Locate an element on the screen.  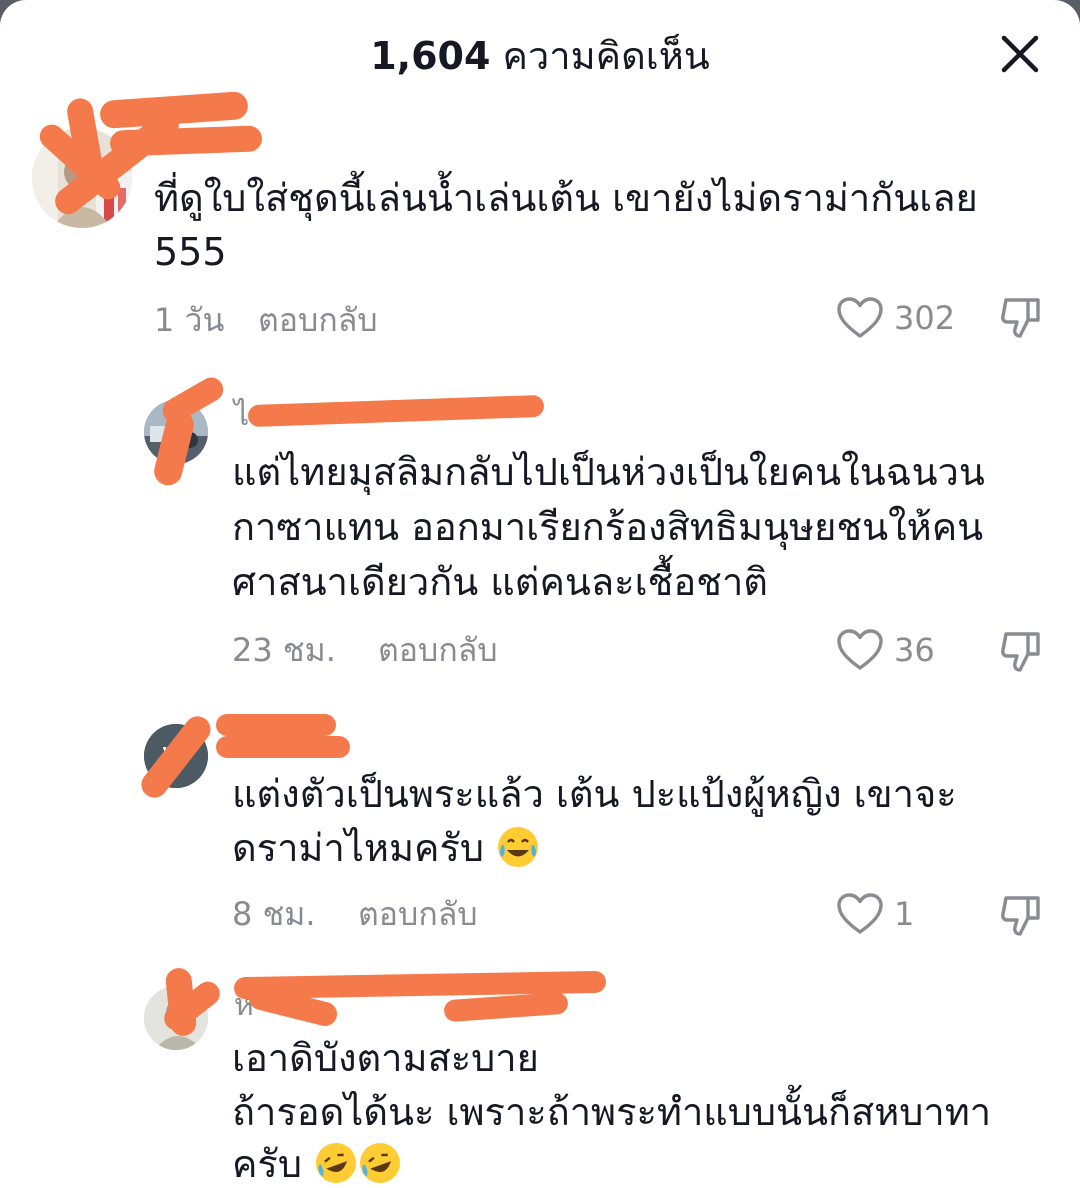
comments-header: 1,604 ความคิดเห็น is located at coordinates (540, 56).